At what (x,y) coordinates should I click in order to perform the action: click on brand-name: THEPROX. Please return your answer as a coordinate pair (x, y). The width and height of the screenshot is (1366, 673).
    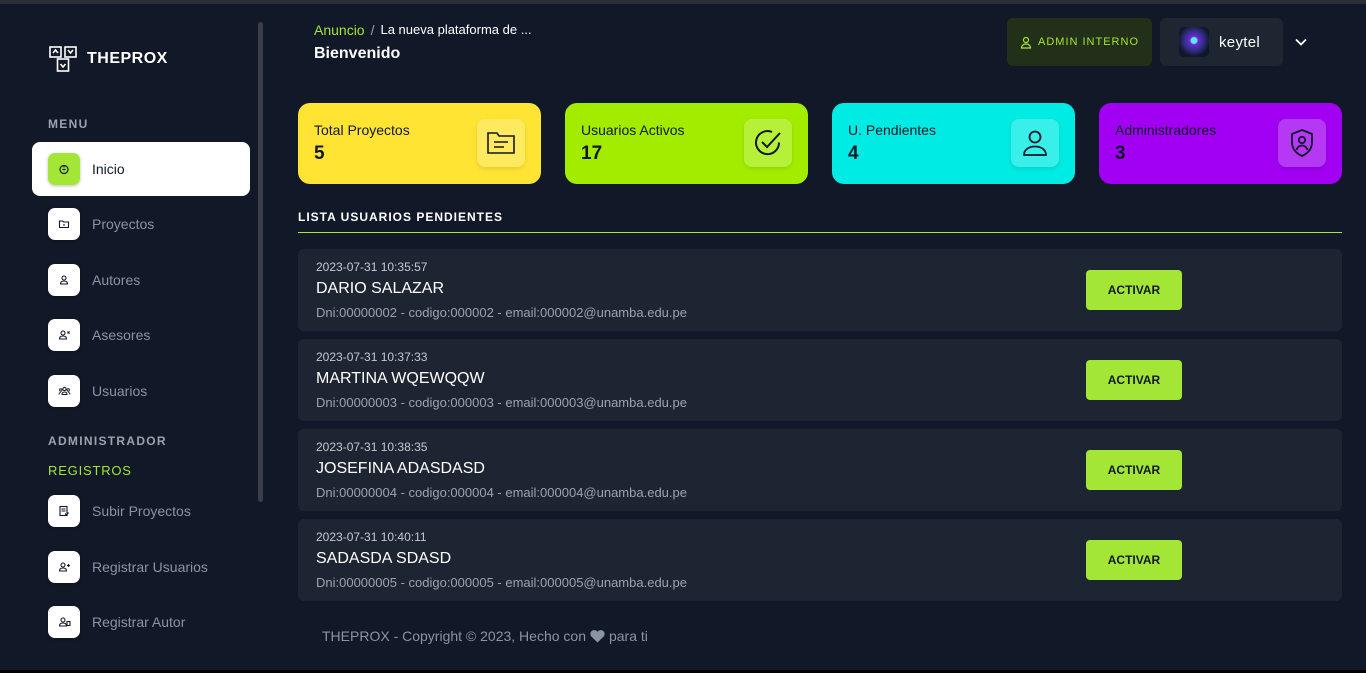
    Looking at the image, I should click on (127, 58).